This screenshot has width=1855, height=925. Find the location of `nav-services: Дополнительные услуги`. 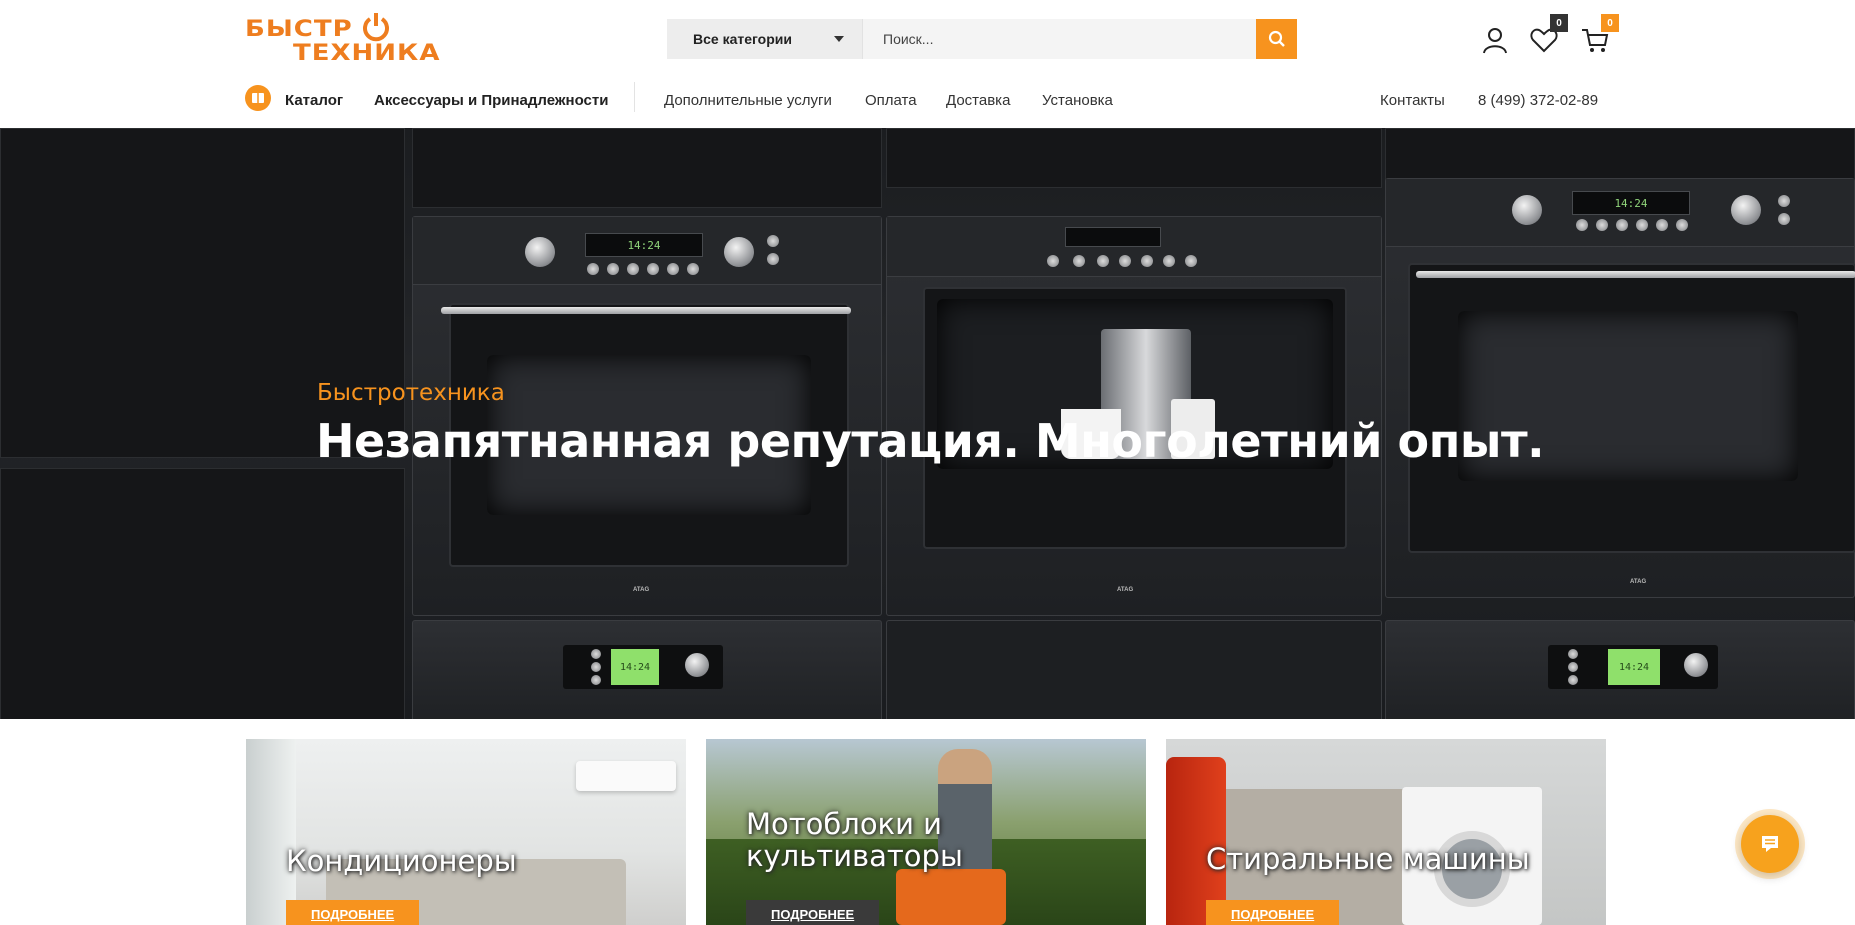

nav-services: Дополнительные услуги is located at coordinates (748, 100).